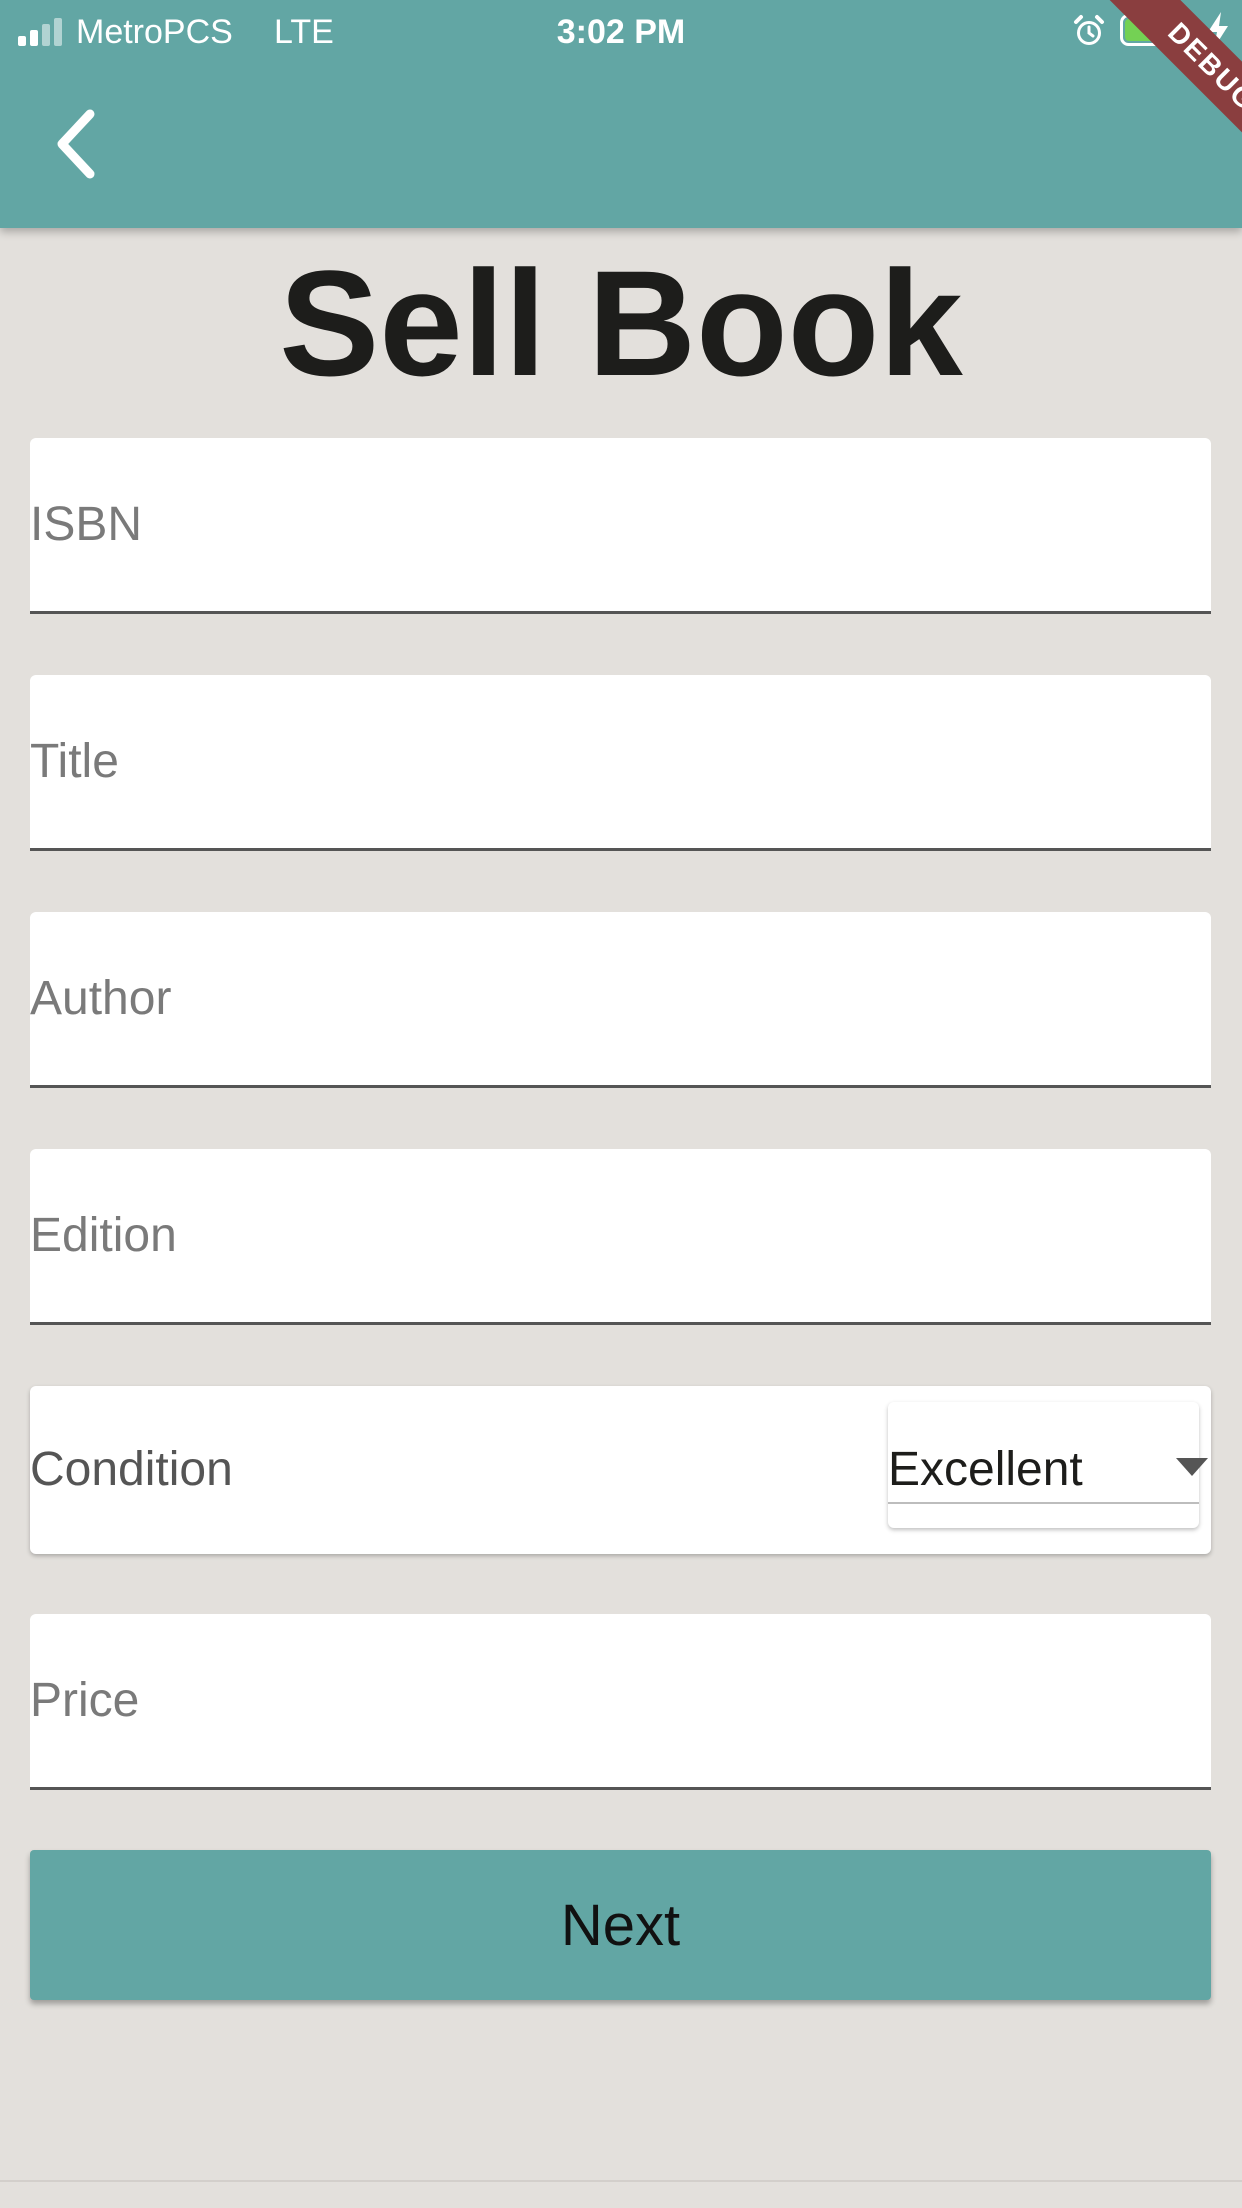 This screenshot has height=2208, width=1242. I want to click on author-input, so click(620, 998).